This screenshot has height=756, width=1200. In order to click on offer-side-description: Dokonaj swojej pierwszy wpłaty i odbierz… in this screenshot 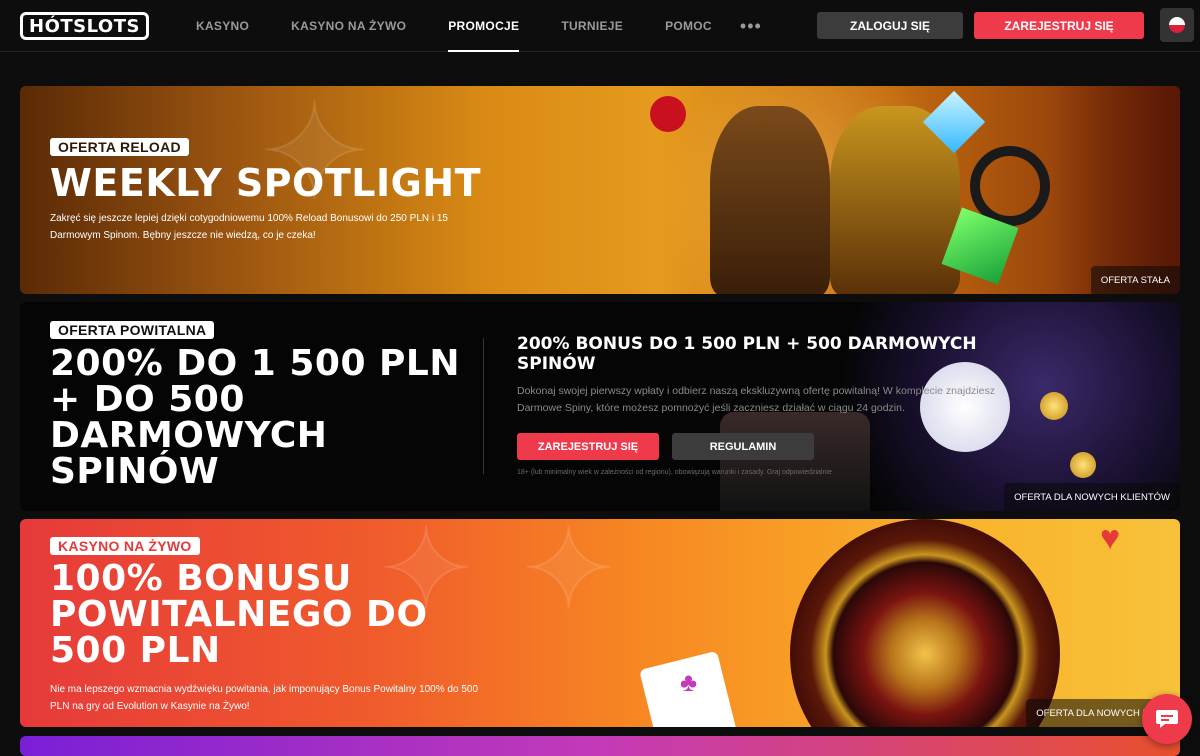, I will do `click(756, 399)`.